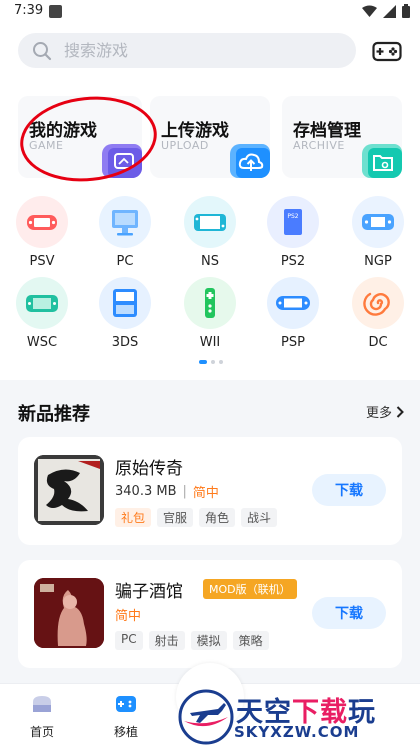 This screenshot has width=420, height=746. What do you see at coordinates (55, 11) in the screenshot?
I see `notification-icon` at bounding box center [55, 11].